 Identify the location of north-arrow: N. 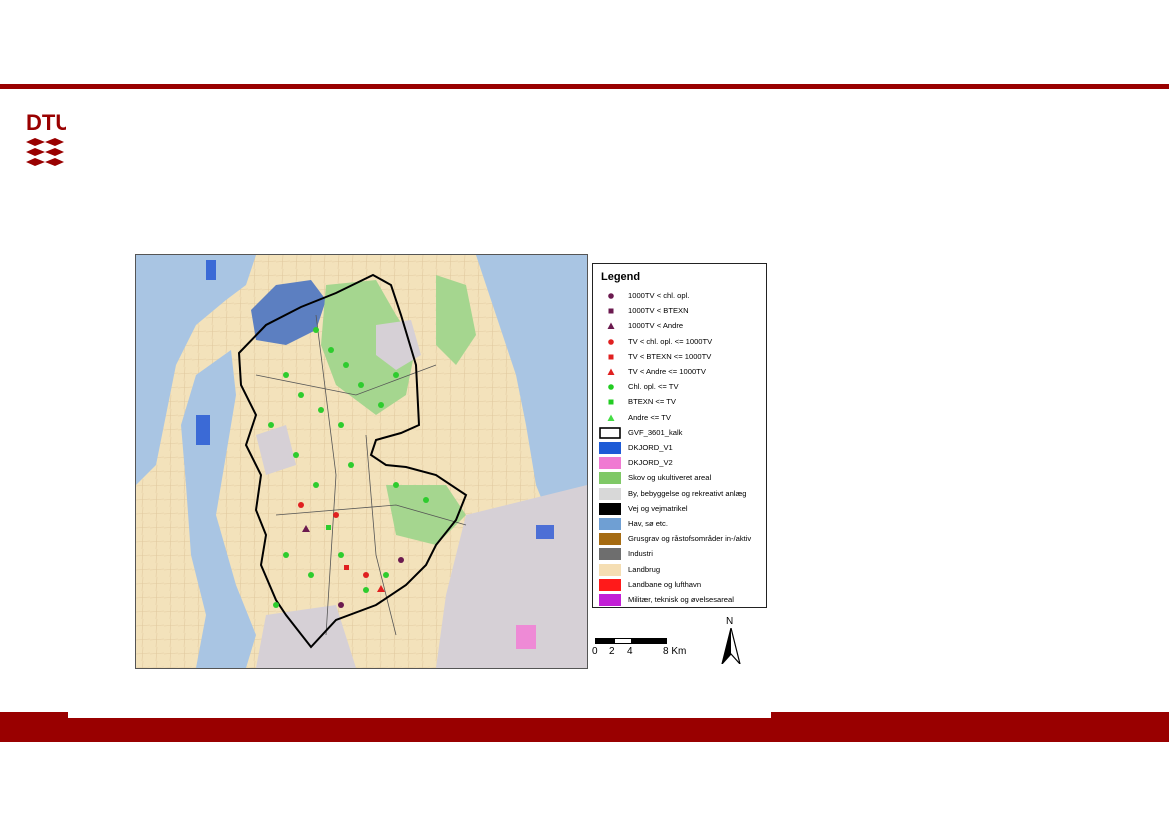
(731, 640).